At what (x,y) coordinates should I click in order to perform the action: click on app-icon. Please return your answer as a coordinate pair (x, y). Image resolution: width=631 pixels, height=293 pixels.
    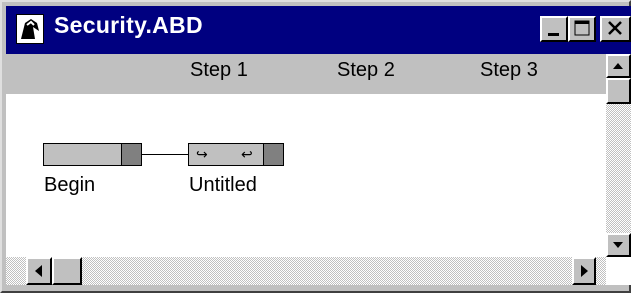
    Looking at the image, I should click on (30, 29).